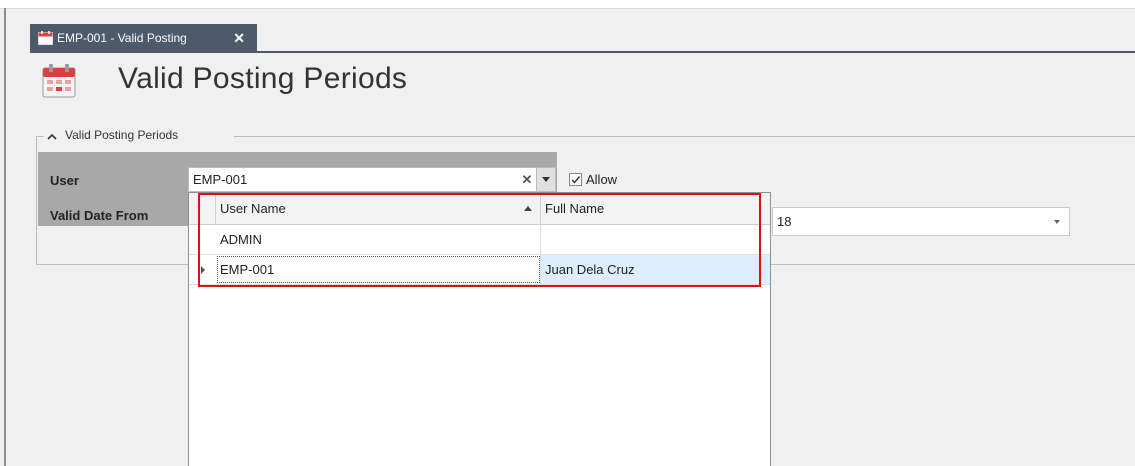 The width and height of the screenshot is (1135, 466). I want to click on allow-checkbox: Allow, so click(593, 179).